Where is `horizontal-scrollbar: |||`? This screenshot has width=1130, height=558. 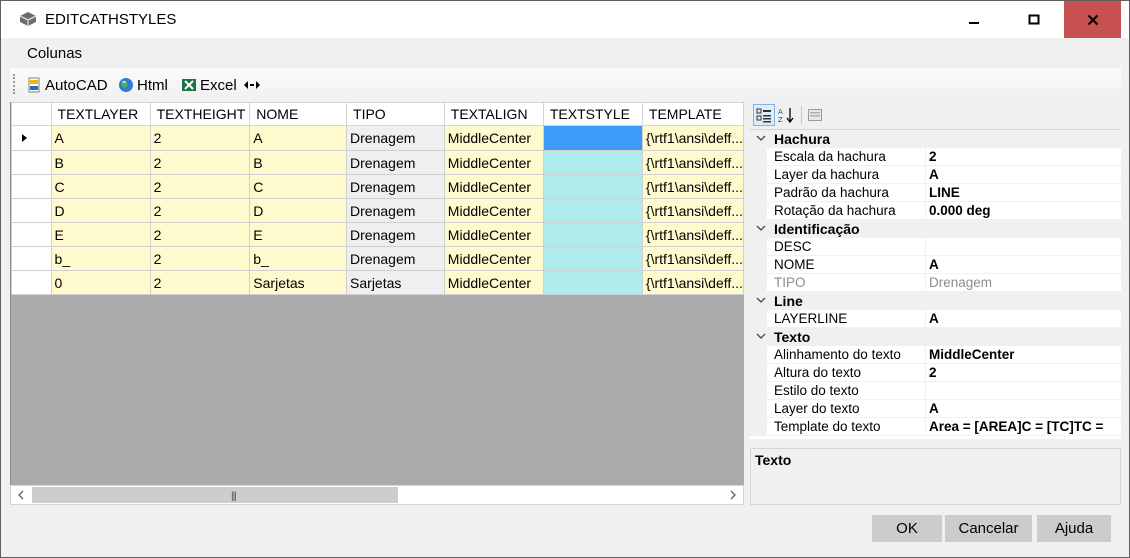 horizontal-scrollbar: ||| is located at coordinates (377, 495).